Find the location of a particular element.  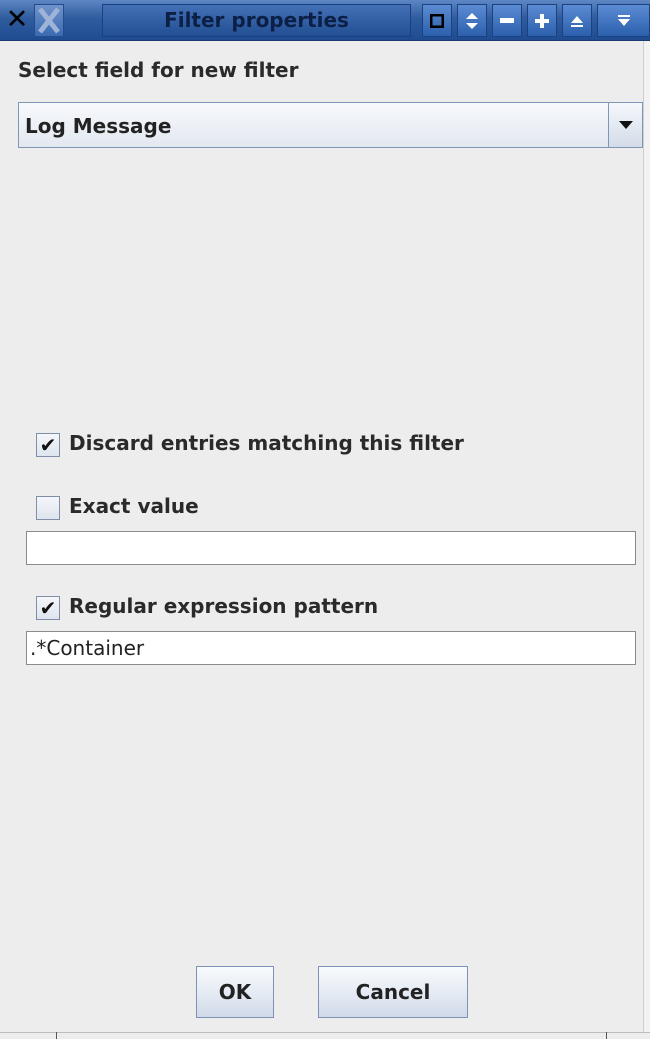

maximize-icon is located at coordinates (542, 20).